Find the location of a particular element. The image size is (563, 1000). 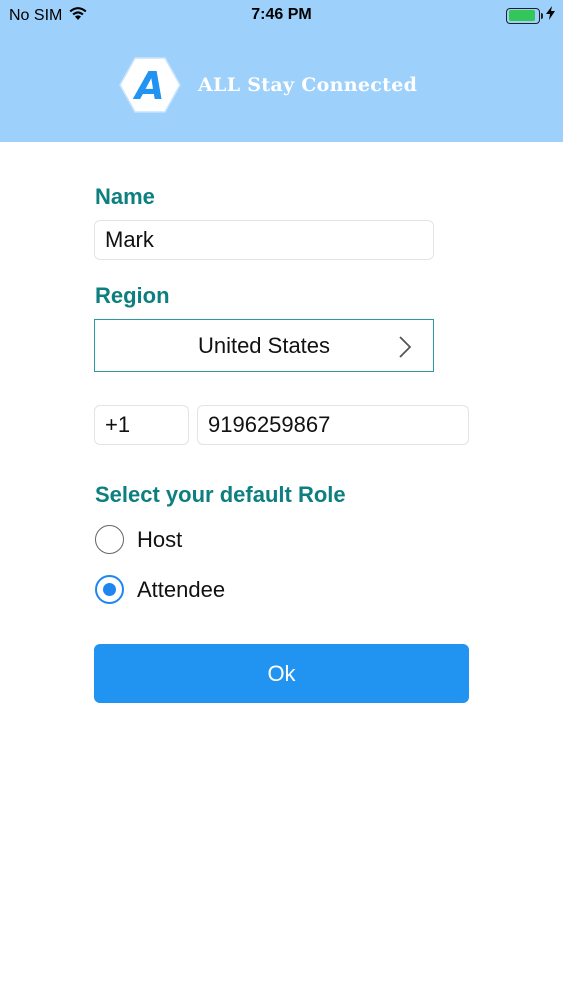

brand-name: ALL Stay Connected is located at coordinates (308, 85).